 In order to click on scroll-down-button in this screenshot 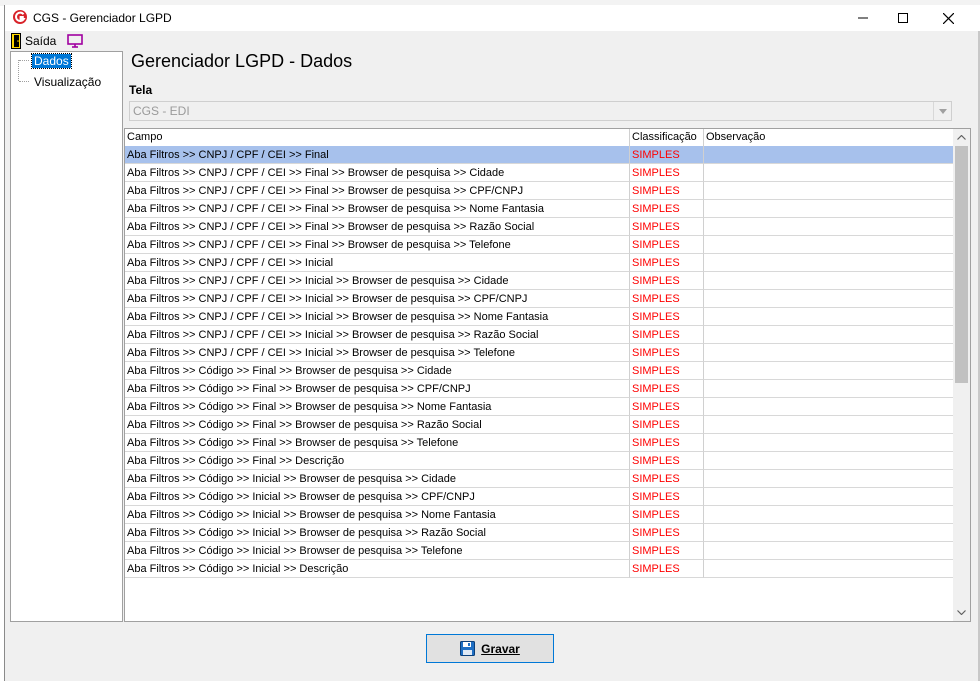, I will do `click(961, 612)`.